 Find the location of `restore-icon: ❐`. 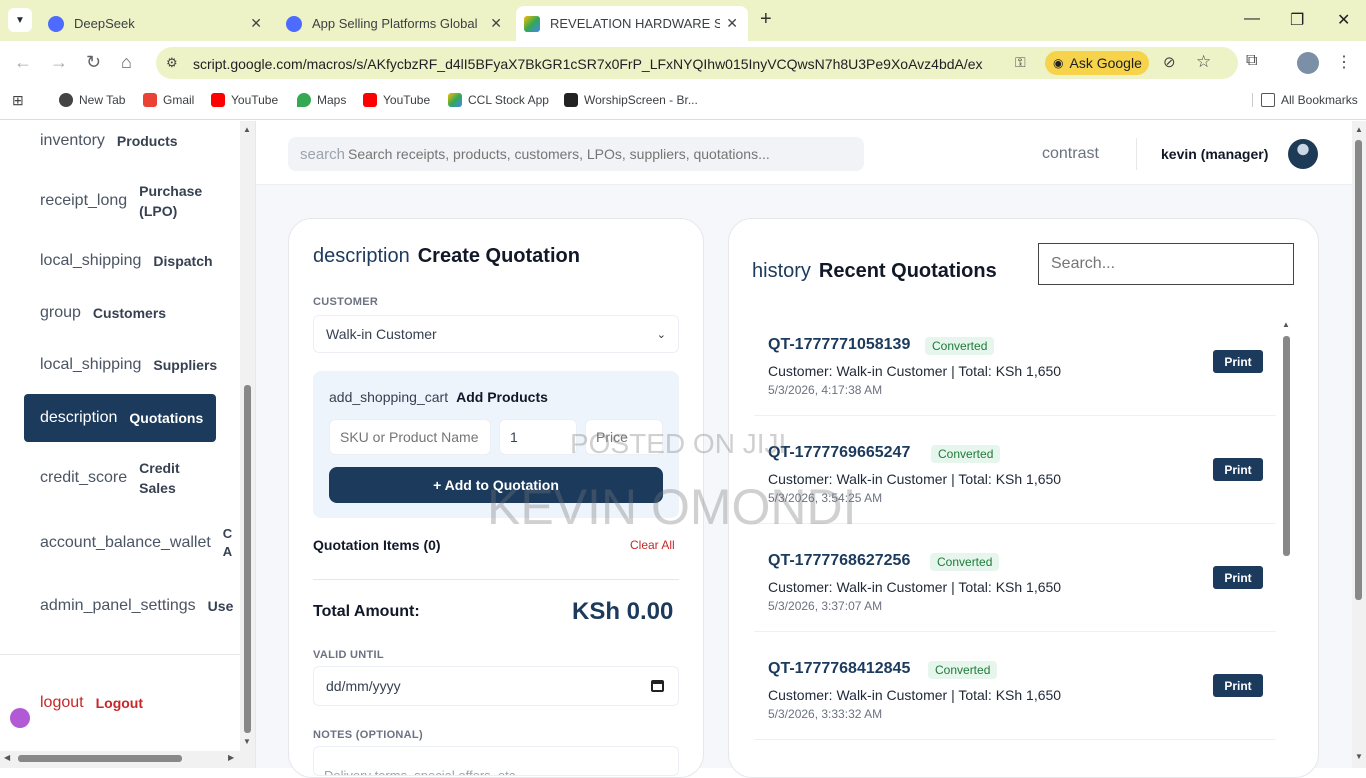

restore-icon: ❐ is located at coordinates (1297, 20).